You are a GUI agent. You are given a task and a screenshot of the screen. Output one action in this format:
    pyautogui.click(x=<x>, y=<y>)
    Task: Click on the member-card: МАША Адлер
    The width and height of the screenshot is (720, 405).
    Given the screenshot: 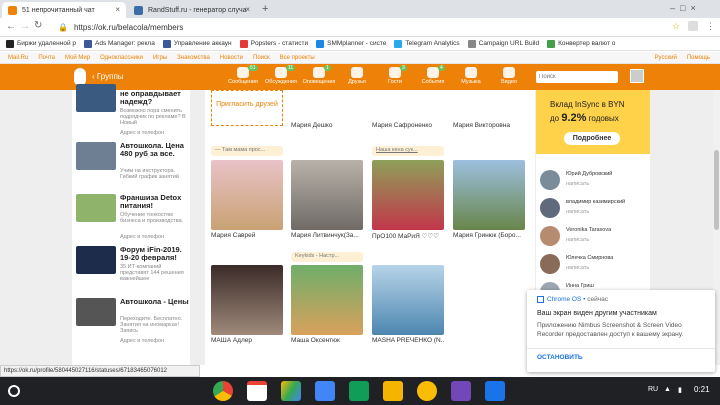 What is the action you would take?
    pyautogui.click(x=247, y=304)
    